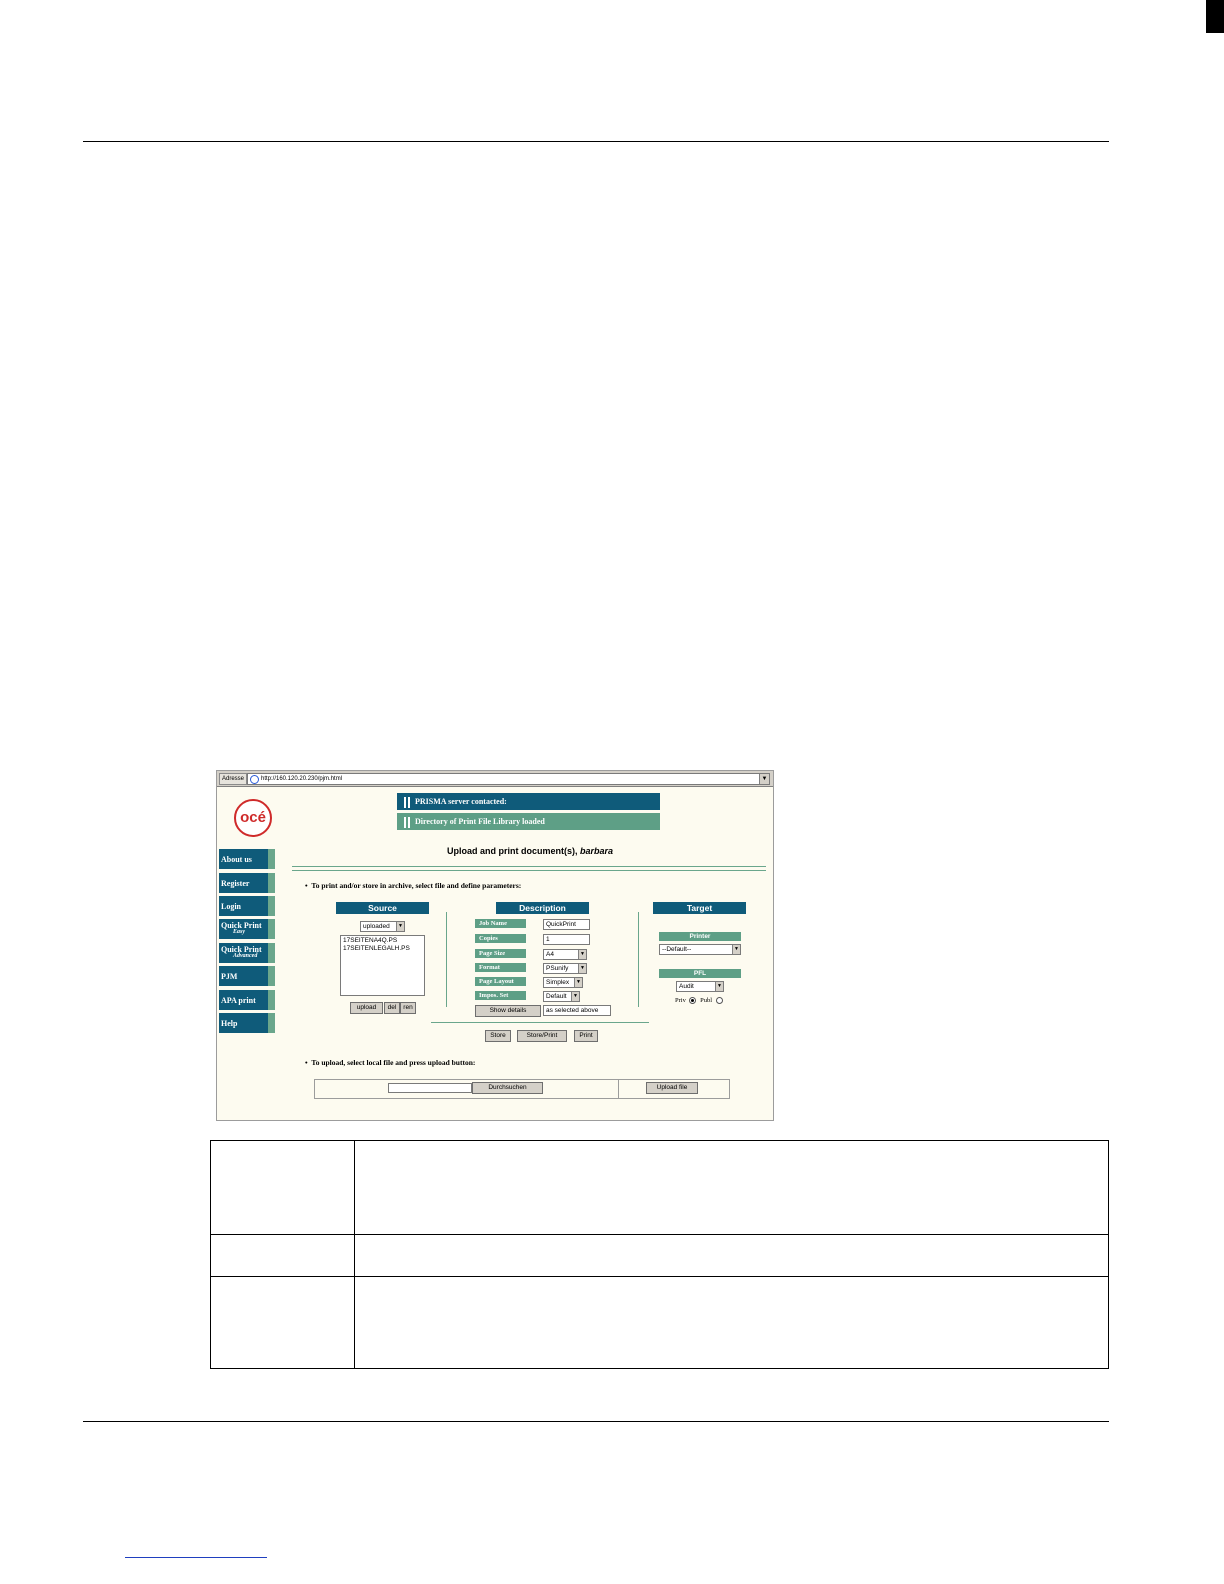  Describe the element at coordinates (565, 954) in the screenshot. I see `page-size-select: A4 ▼` at that location.